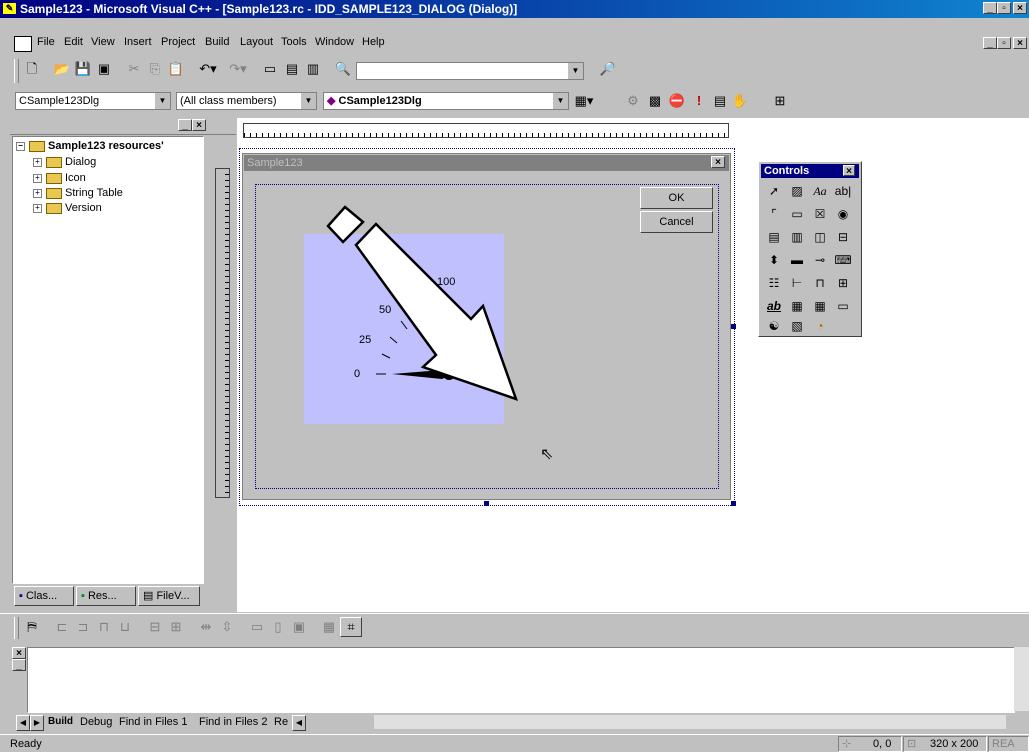 Image resolution: width=1029 pixels, height=752 pixels. I want to click on menu-file: File, so click(46, 42).